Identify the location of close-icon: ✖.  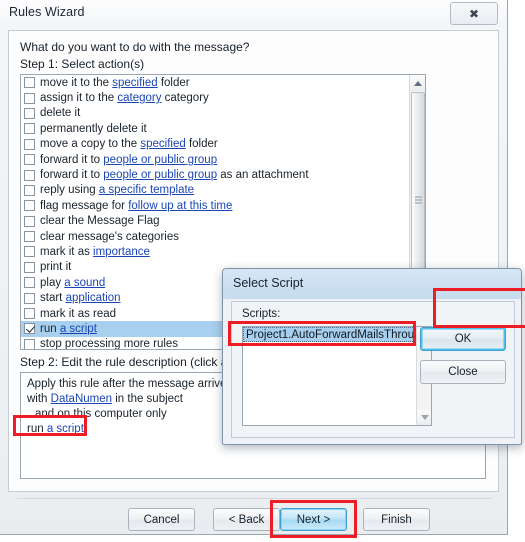
(474, 13).